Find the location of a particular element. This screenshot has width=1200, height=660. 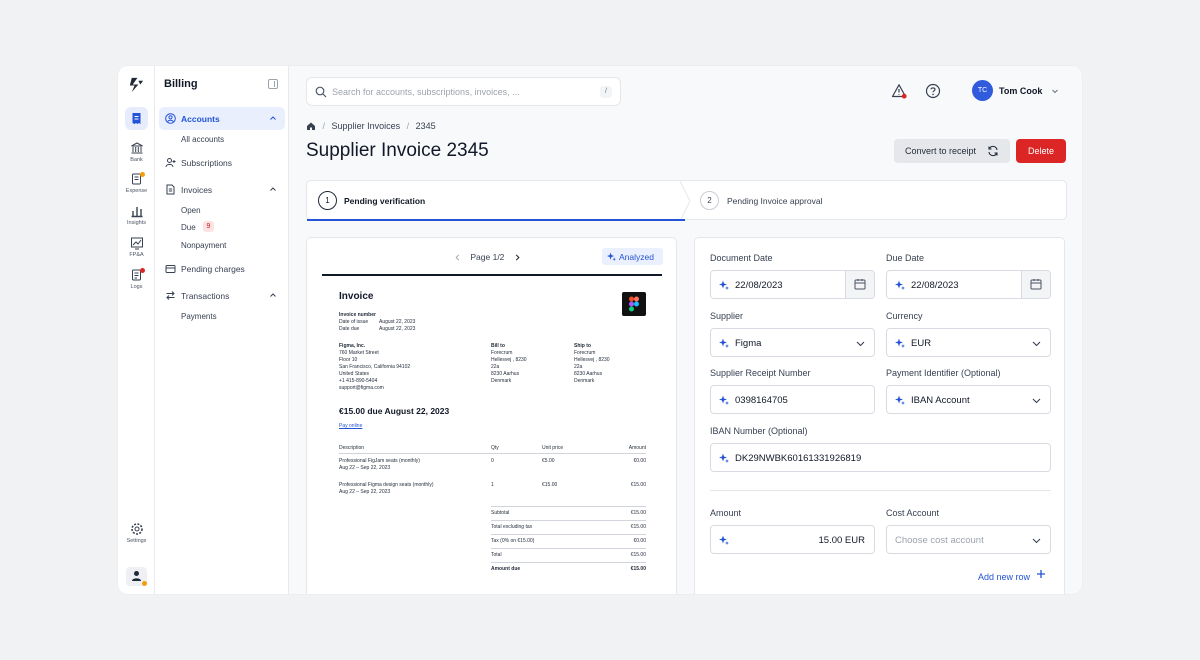

receipt-number-input: 0398164705 is located at coordinates (792, 399).